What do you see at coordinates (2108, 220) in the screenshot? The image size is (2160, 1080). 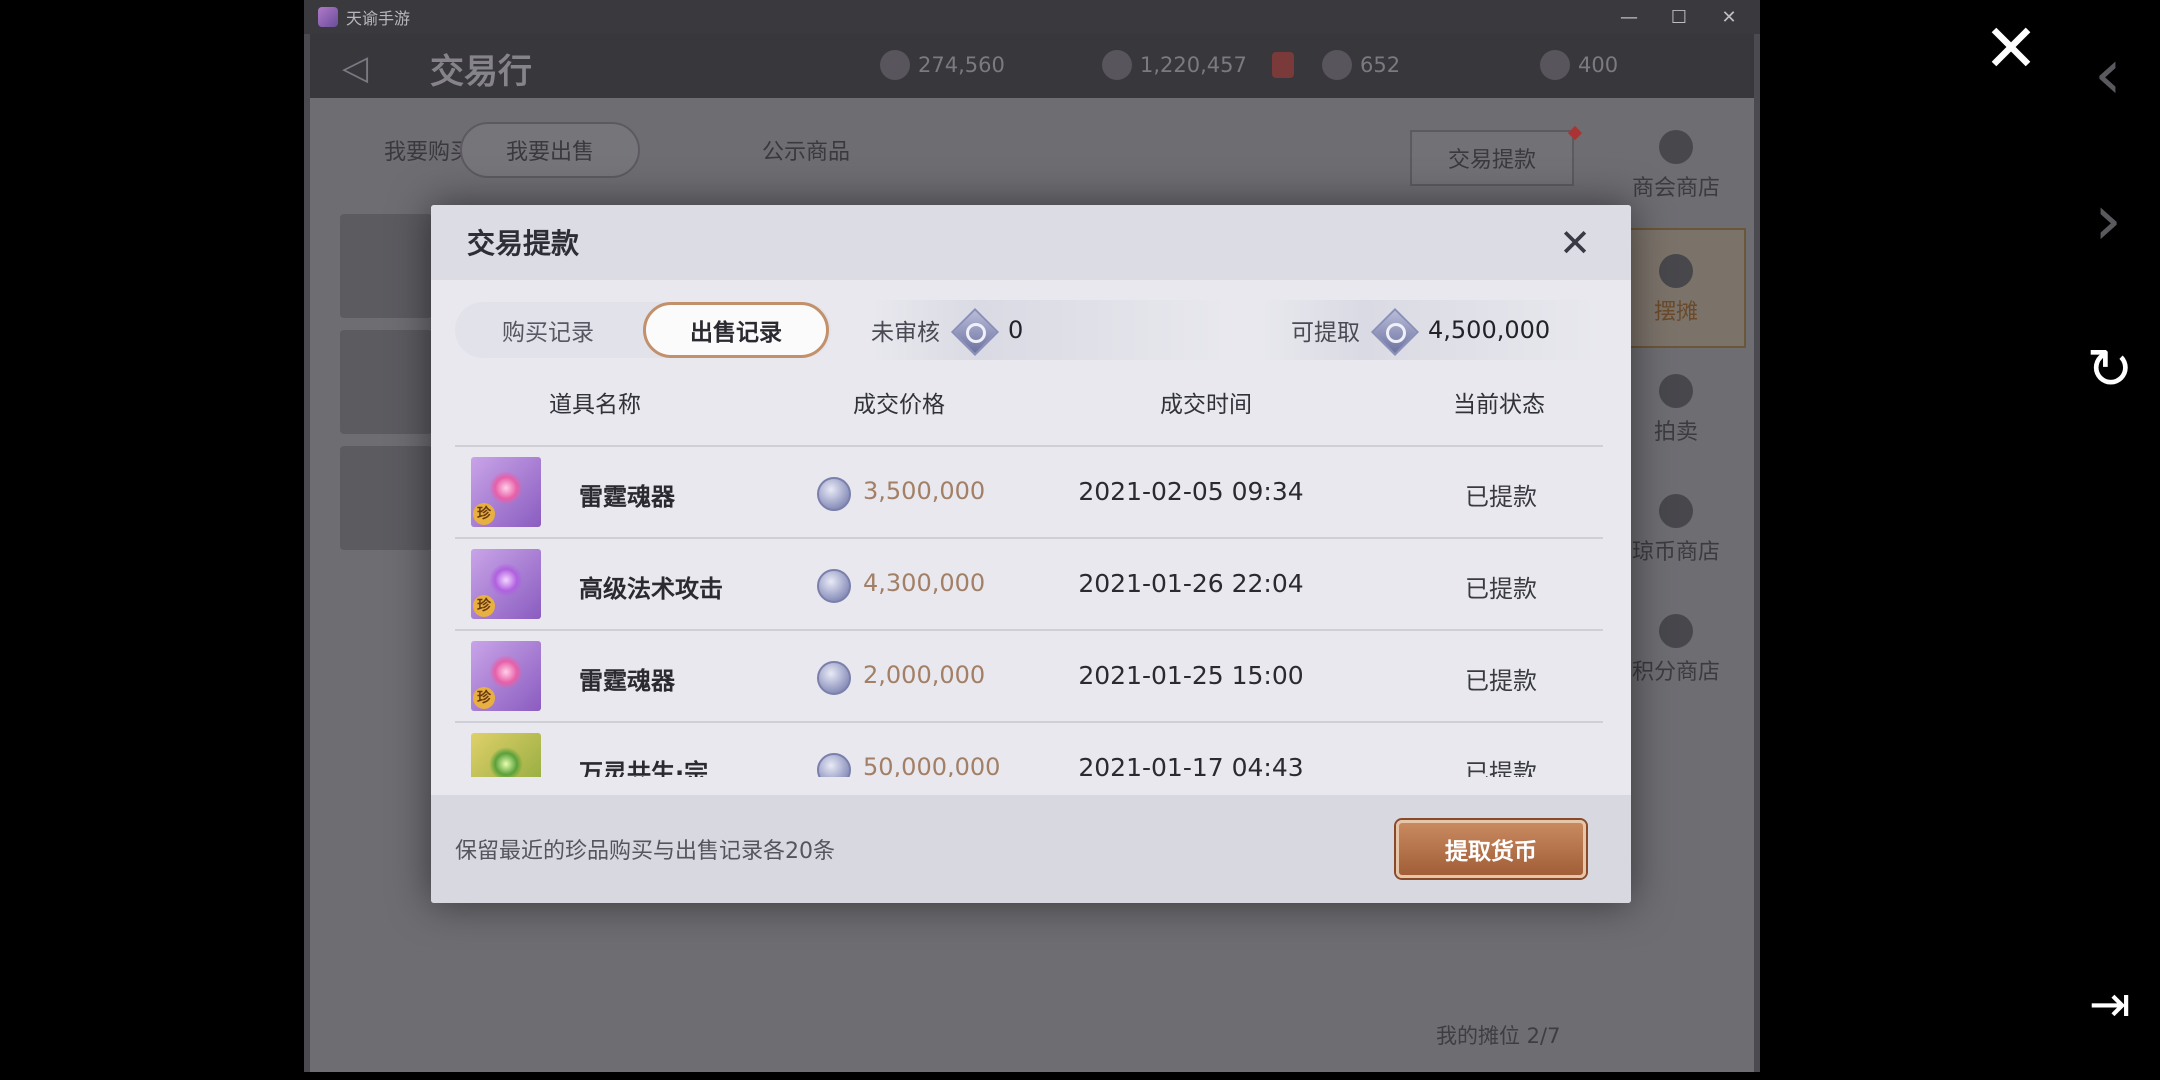 I see `forward-icon: ›` at bounding box center [2108, 220].